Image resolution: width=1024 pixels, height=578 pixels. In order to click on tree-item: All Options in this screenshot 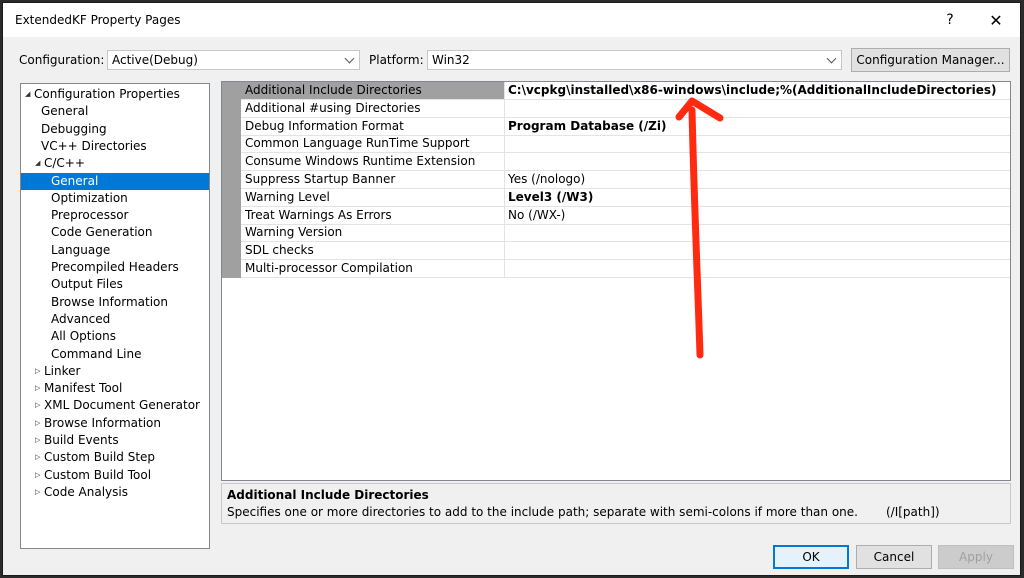, I will do `click(115, 336)`.